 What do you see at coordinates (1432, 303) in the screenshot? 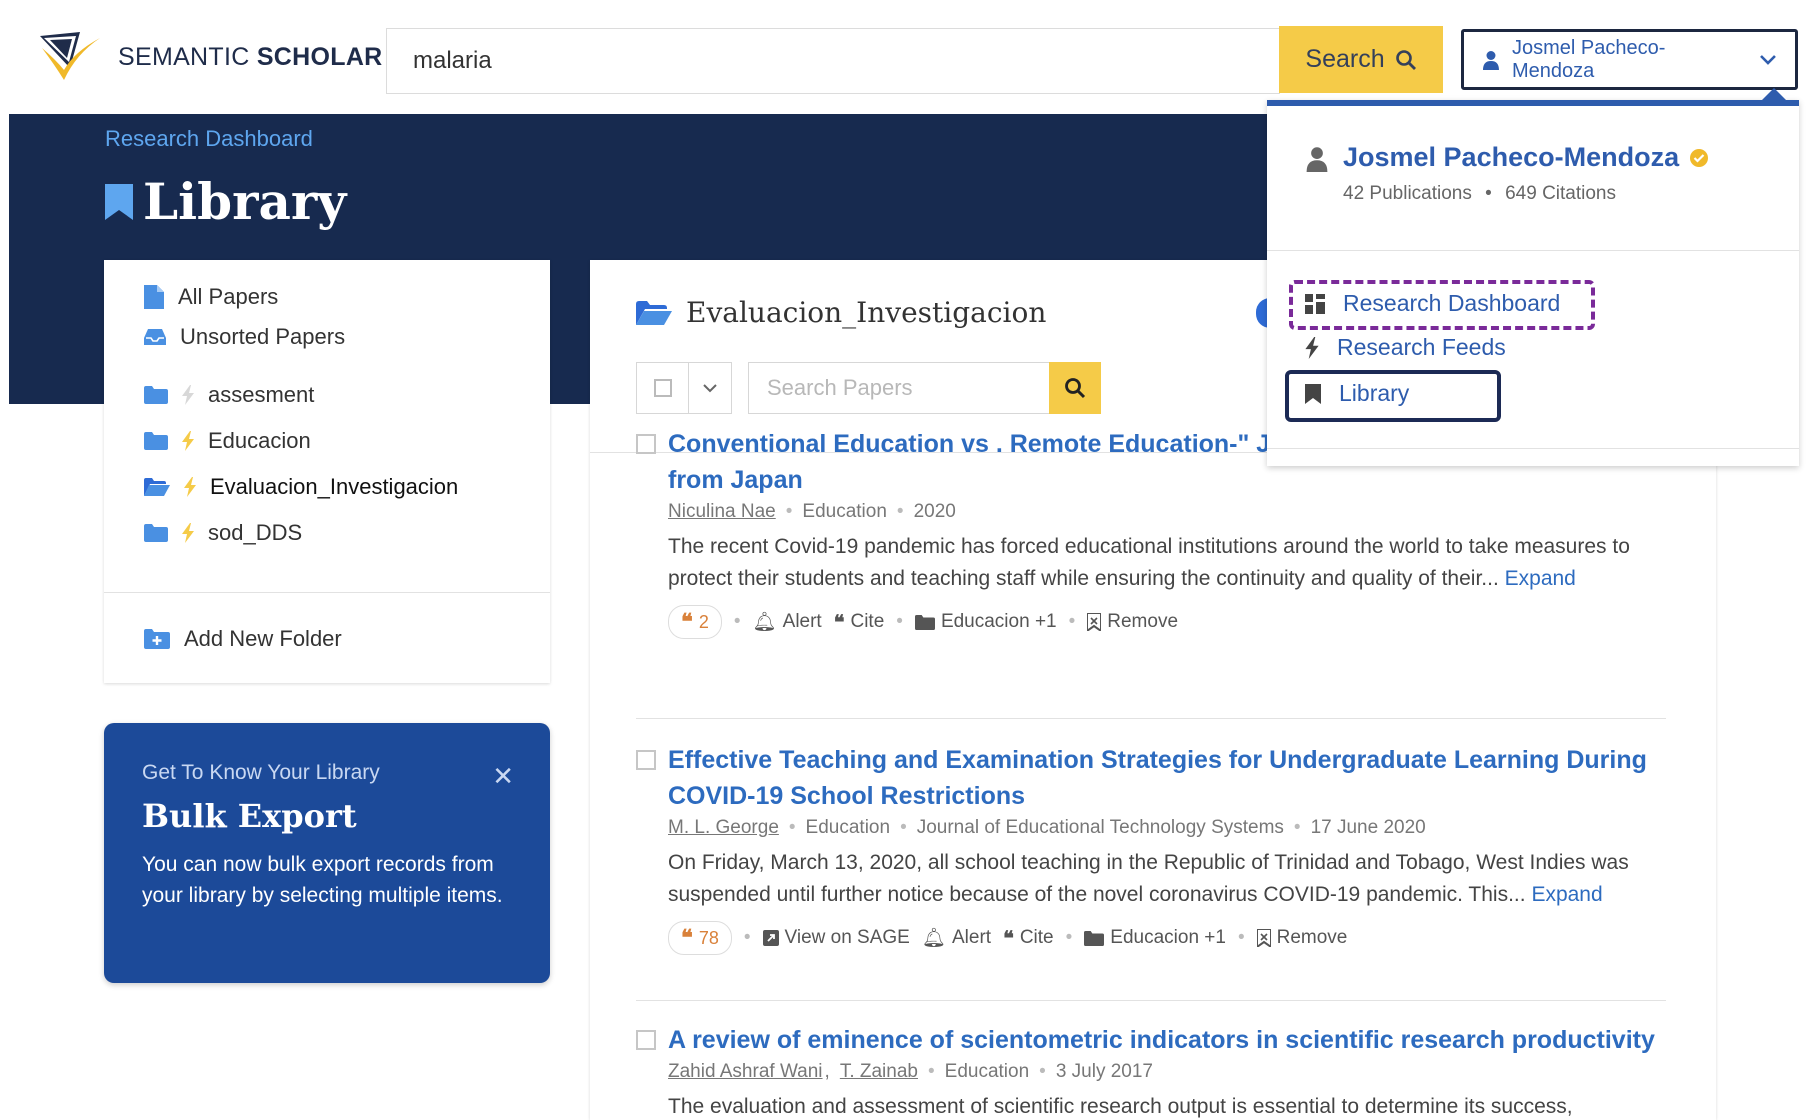
I see `menu-item-research-dashboard: Research Dashboard` at bounding box center [1432, 303].